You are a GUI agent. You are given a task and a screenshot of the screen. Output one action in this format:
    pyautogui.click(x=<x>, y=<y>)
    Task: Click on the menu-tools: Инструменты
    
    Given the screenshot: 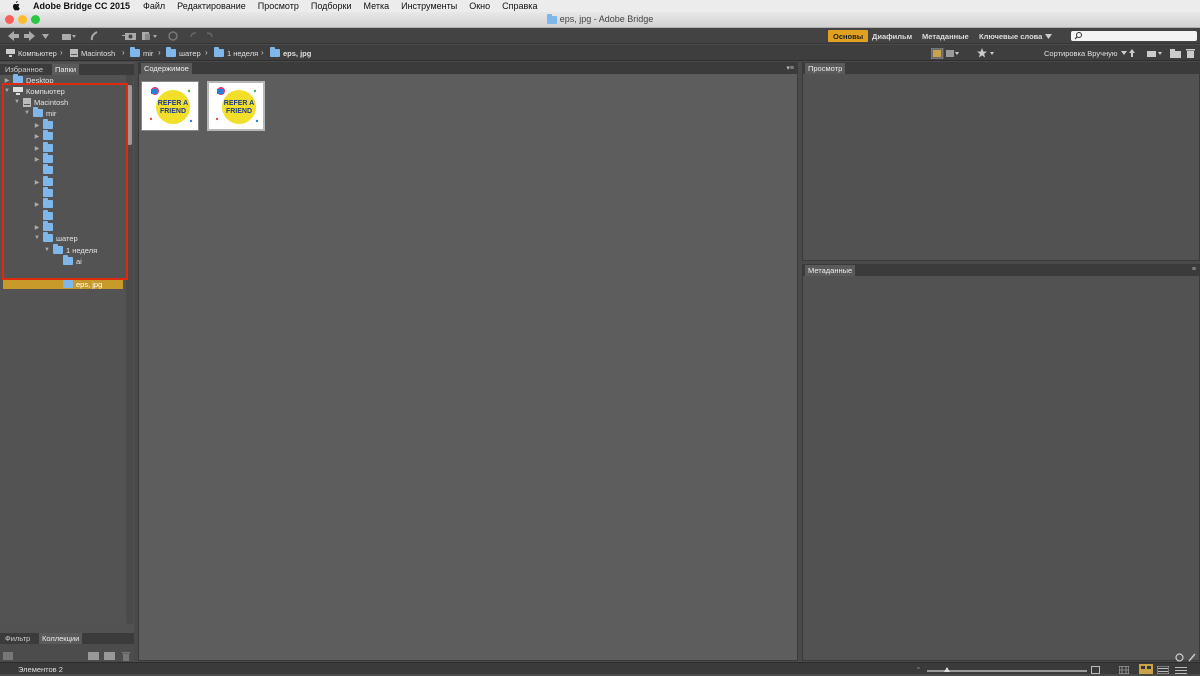 What is the action you would take?
    pyautogui.click(x=429, y=6)
    